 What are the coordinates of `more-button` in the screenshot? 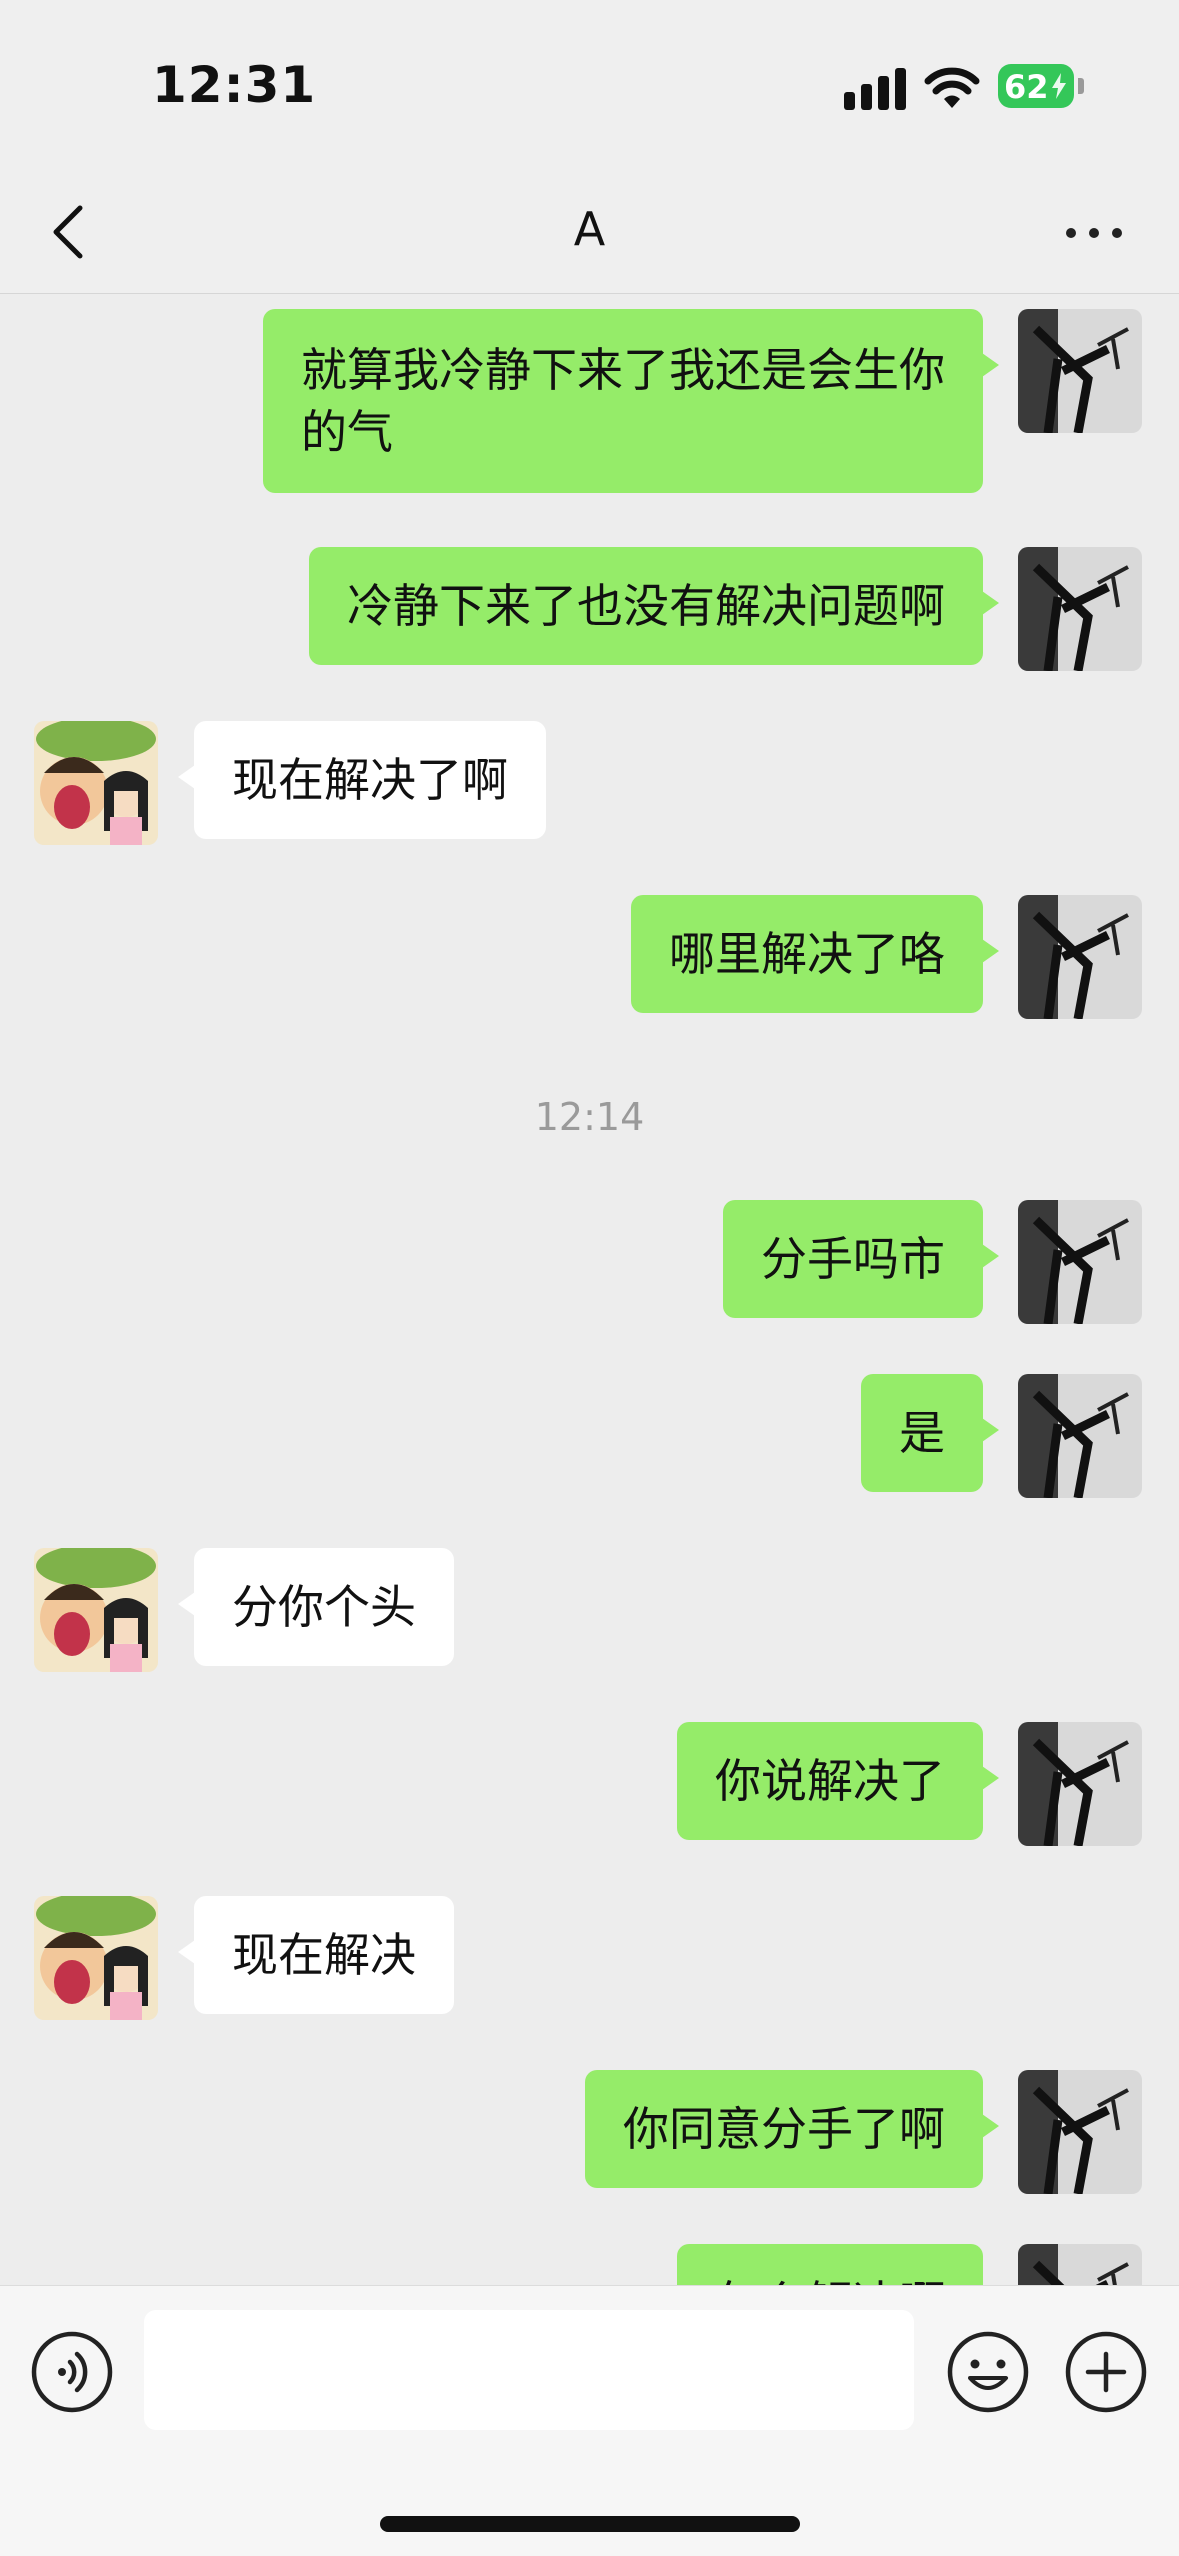 It's located at (1094, 232).